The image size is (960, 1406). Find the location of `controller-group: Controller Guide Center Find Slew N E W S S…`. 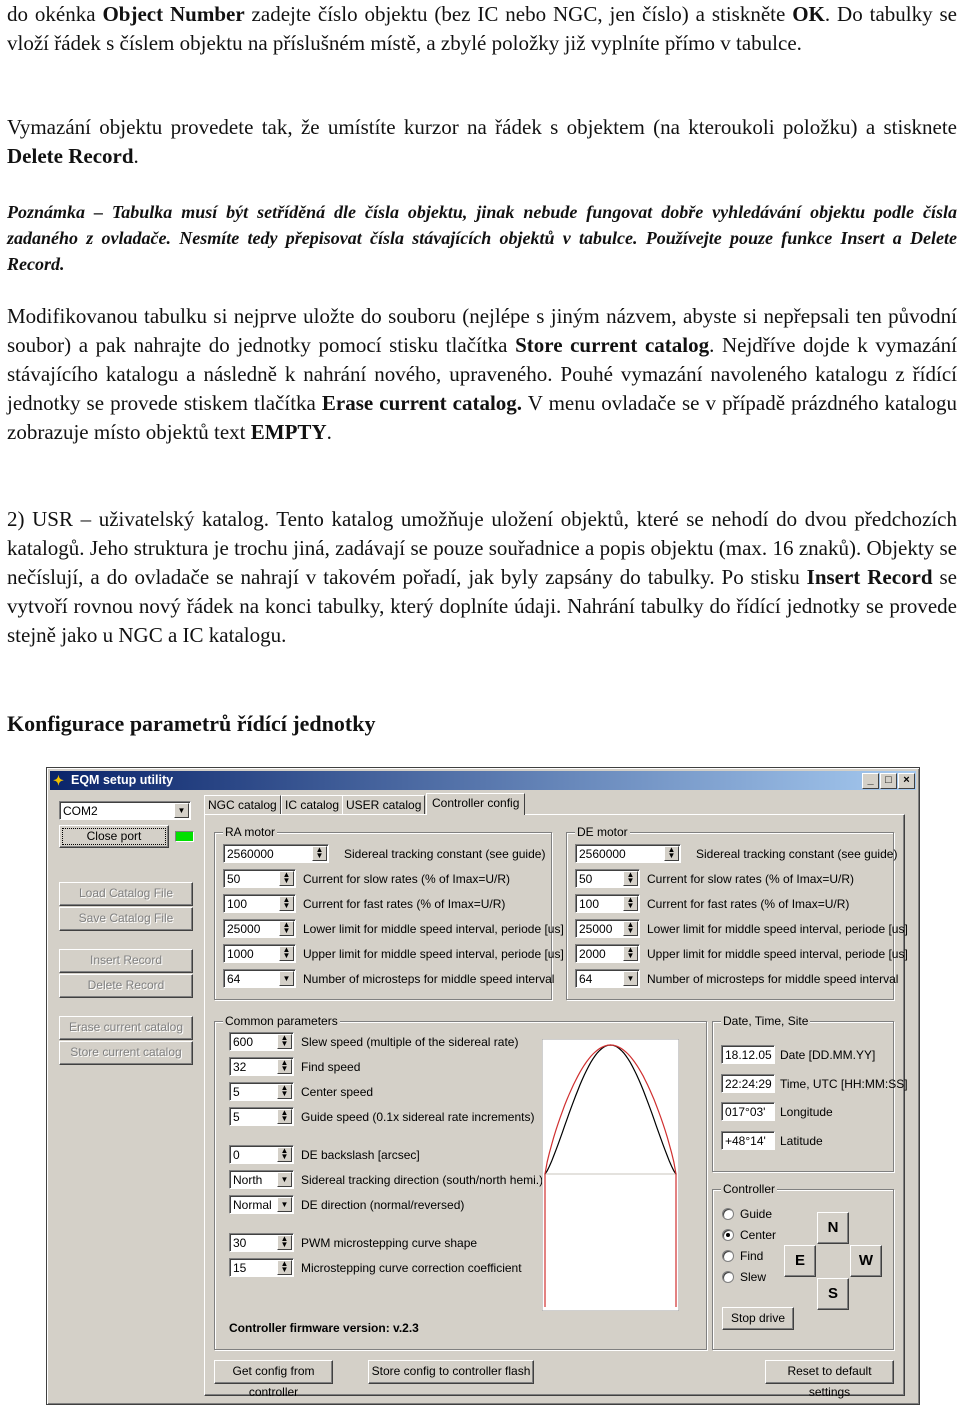

controller-group: Controller Guide Center Find Slew N E W S S… is located at coordinates (803, 1266).